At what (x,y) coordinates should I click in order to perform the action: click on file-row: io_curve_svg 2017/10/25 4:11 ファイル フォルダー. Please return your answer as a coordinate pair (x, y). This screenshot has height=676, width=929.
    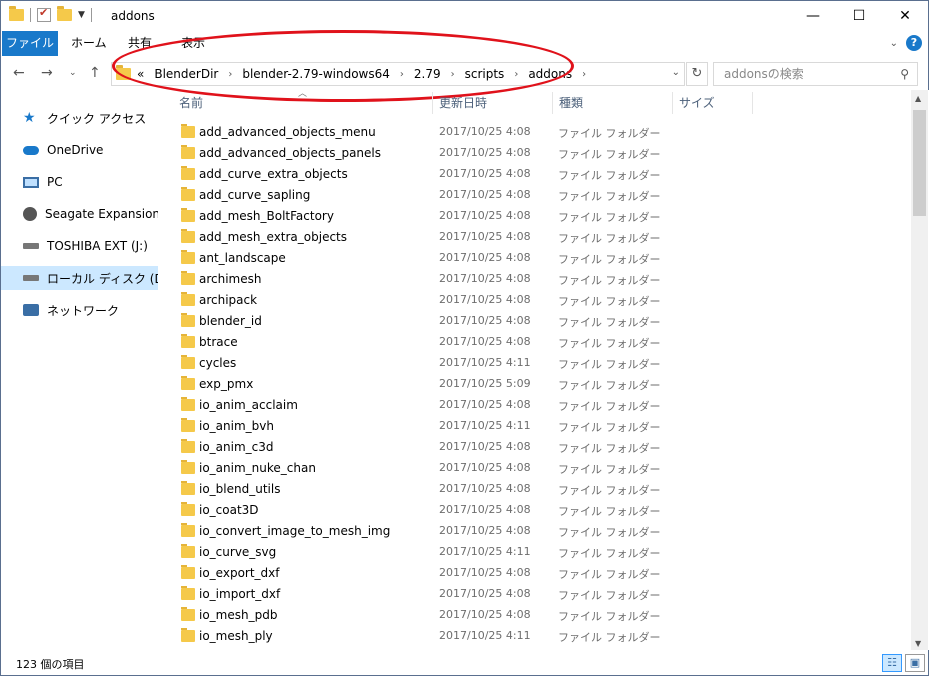
    Looking at the image, I should click on (539, 552).